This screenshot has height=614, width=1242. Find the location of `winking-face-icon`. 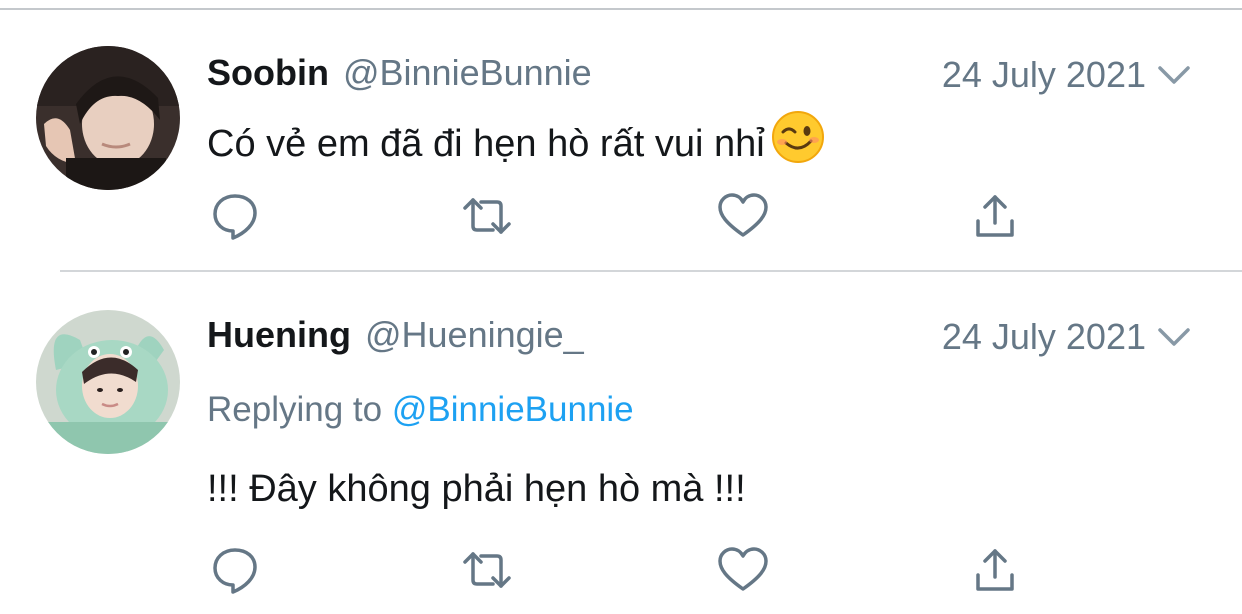

winking-face-icon is located at coordinates (798, 142).